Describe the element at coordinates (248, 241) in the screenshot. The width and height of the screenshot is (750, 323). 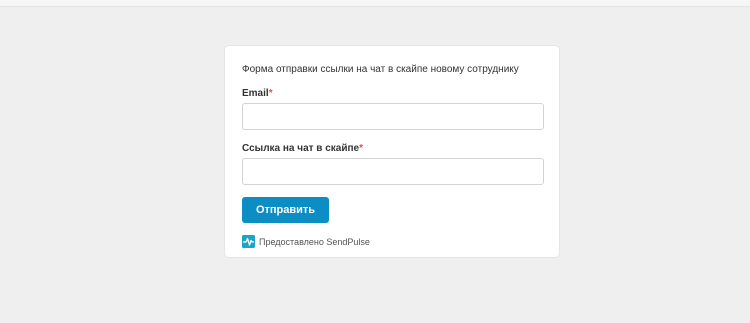
I see `sendpulse-logo-icon` at that location.